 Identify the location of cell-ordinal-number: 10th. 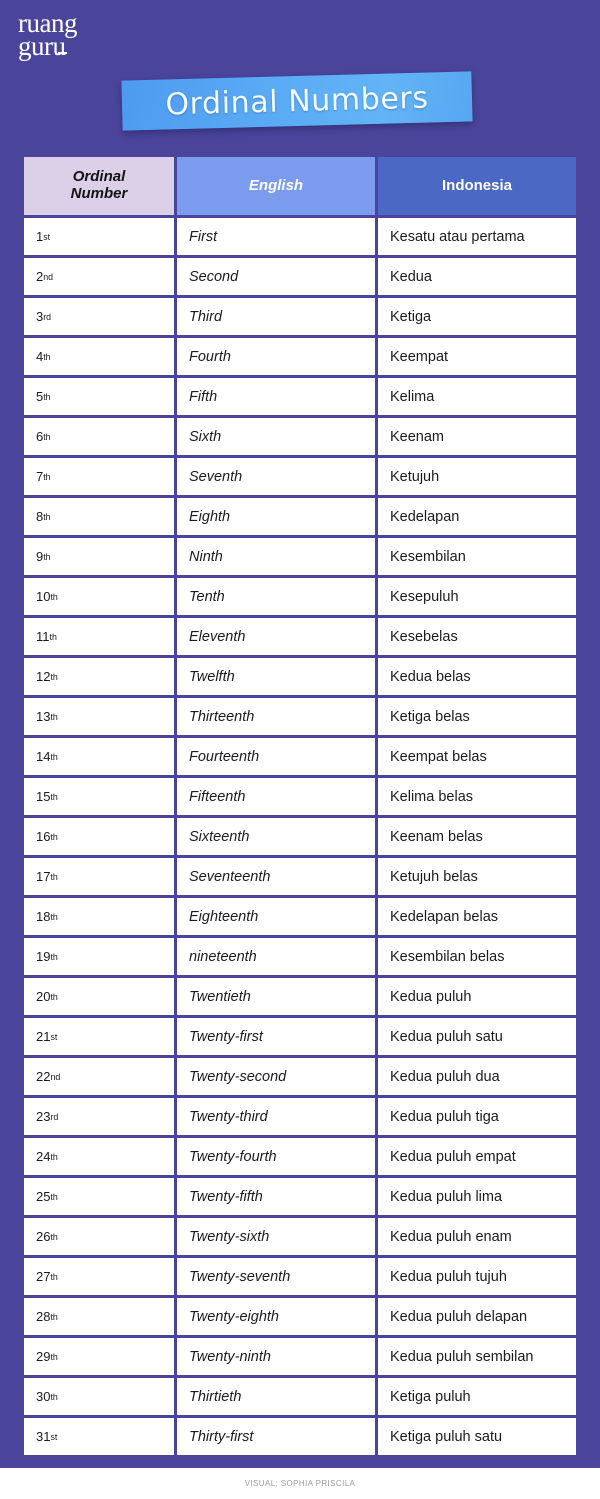
(99, 596).